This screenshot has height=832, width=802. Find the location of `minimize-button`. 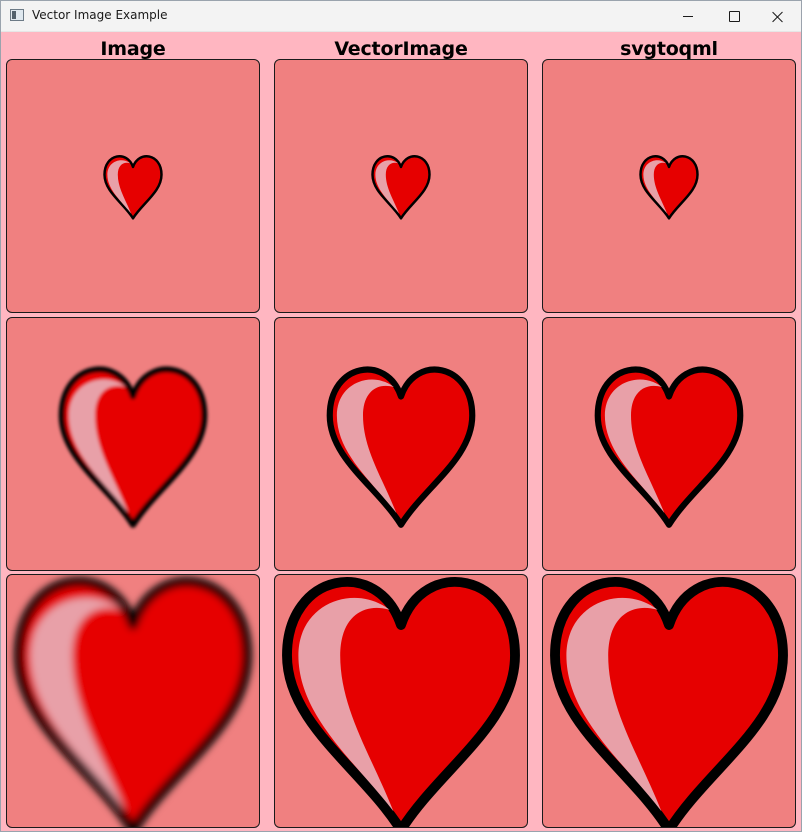

minimize-button is located at coordinates (688, 16).